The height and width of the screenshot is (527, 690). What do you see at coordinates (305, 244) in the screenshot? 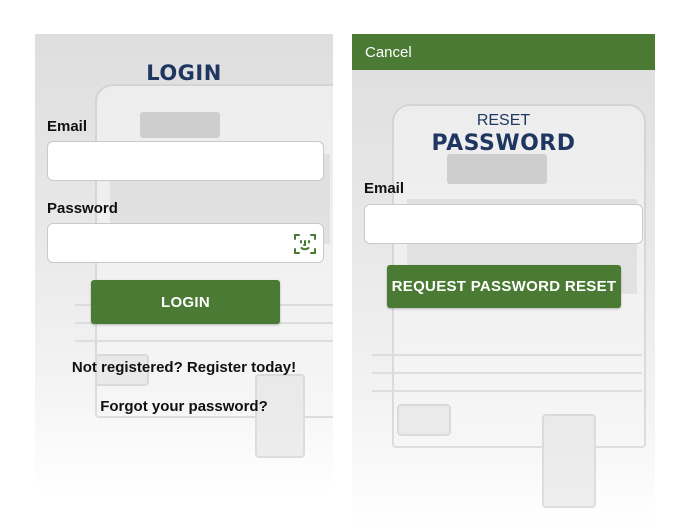
I see `face-id-icon` at bounding box center [305, 244].